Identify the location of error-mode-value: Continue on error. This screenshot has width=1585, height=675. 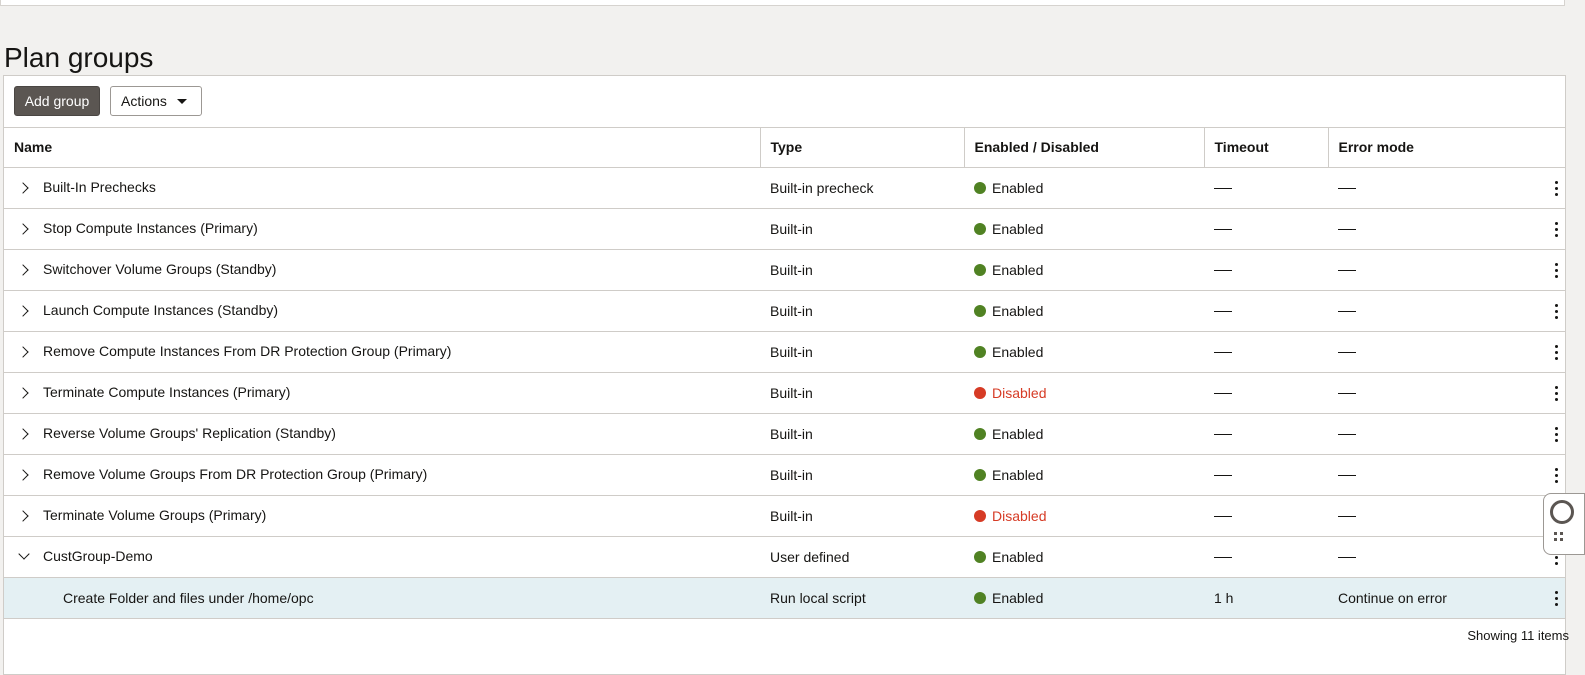
(1392, 597).